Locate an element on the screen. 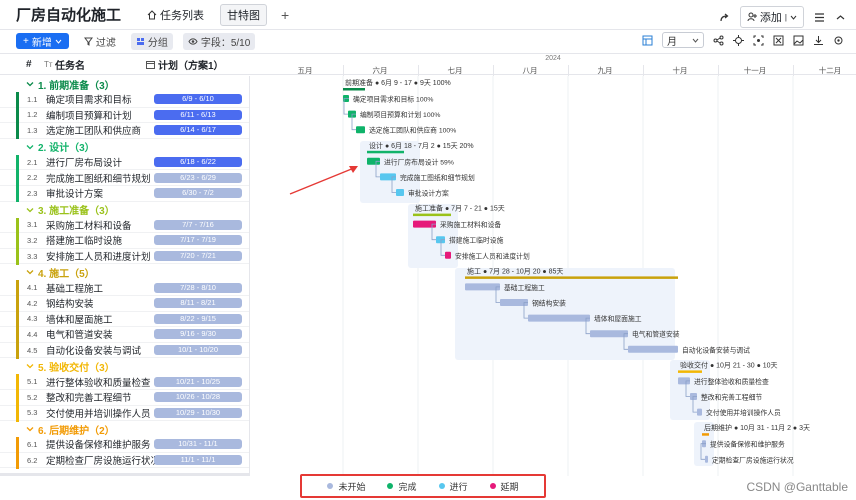 The height and width of the screenshot is (500, 856). plan-pill: 8/22 - 9/15 is located at coordinates (198, 318).